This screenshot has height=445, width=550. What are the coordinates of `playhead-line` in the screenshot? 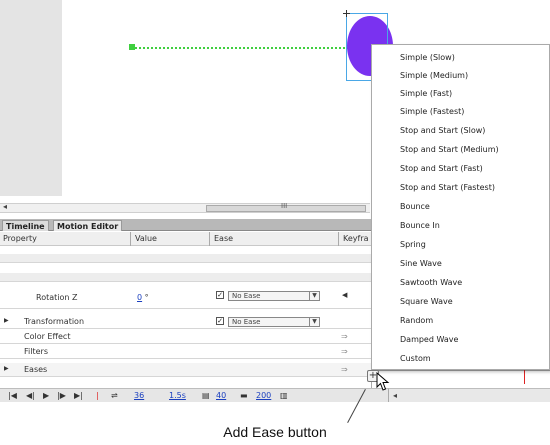 It's located at (524, 377).